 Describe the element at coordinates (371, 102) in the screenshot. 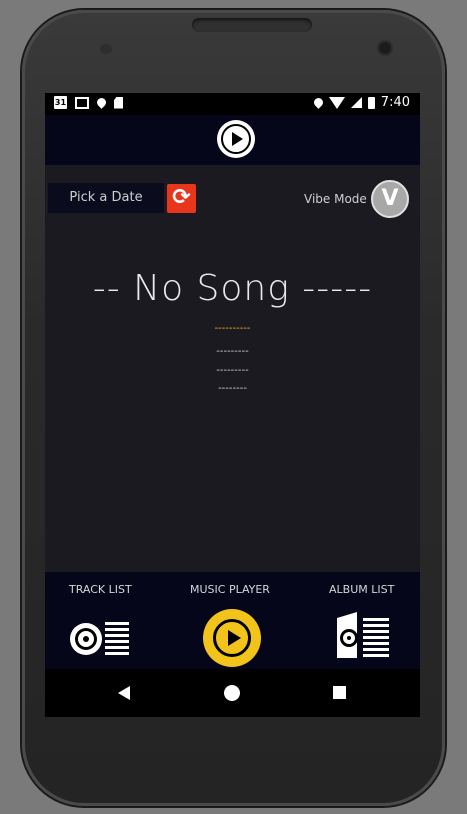

I see `battery-icon` at that location.